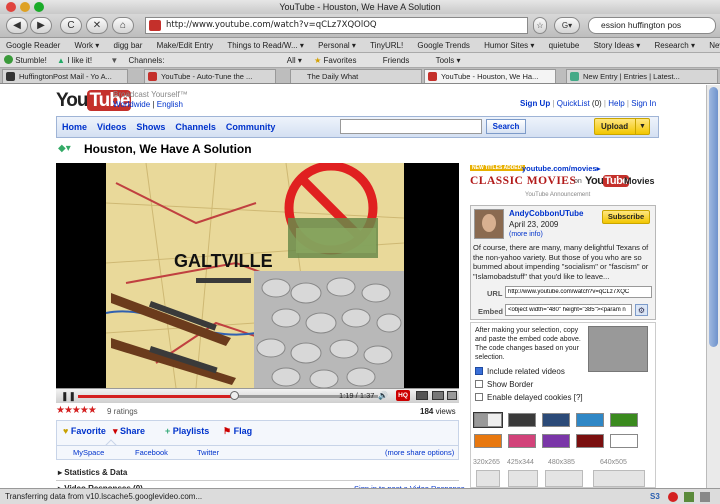 The width and height of the screenshot is (720, 504). I want to click on bookmark-item: Personal ▾, so click(337, 45).